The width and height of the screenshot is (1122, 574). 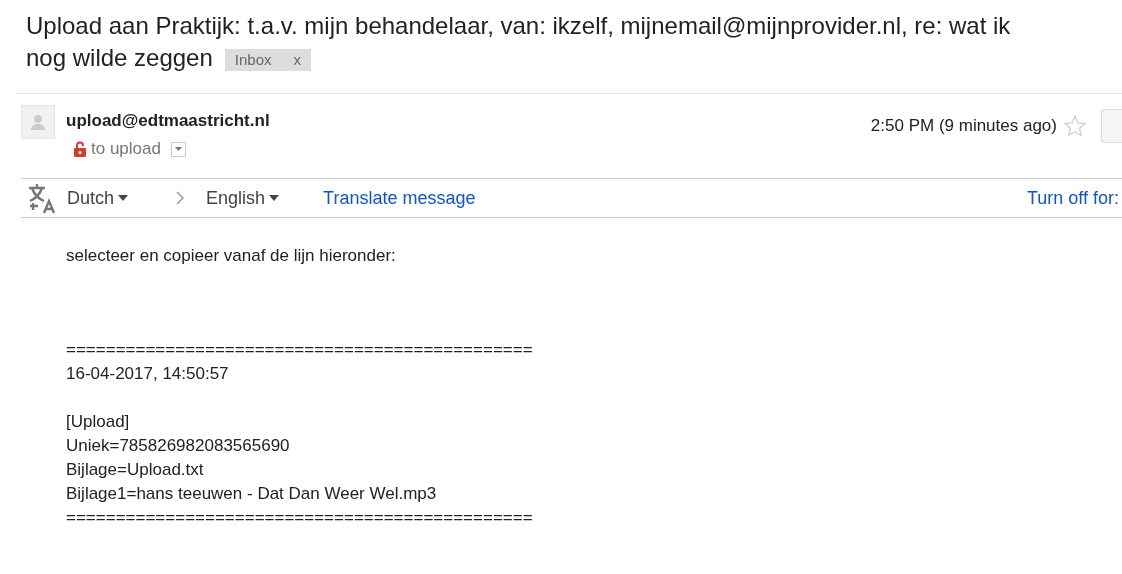 I want to click on target-language-dropdown: English, so click(x=243, y=198).